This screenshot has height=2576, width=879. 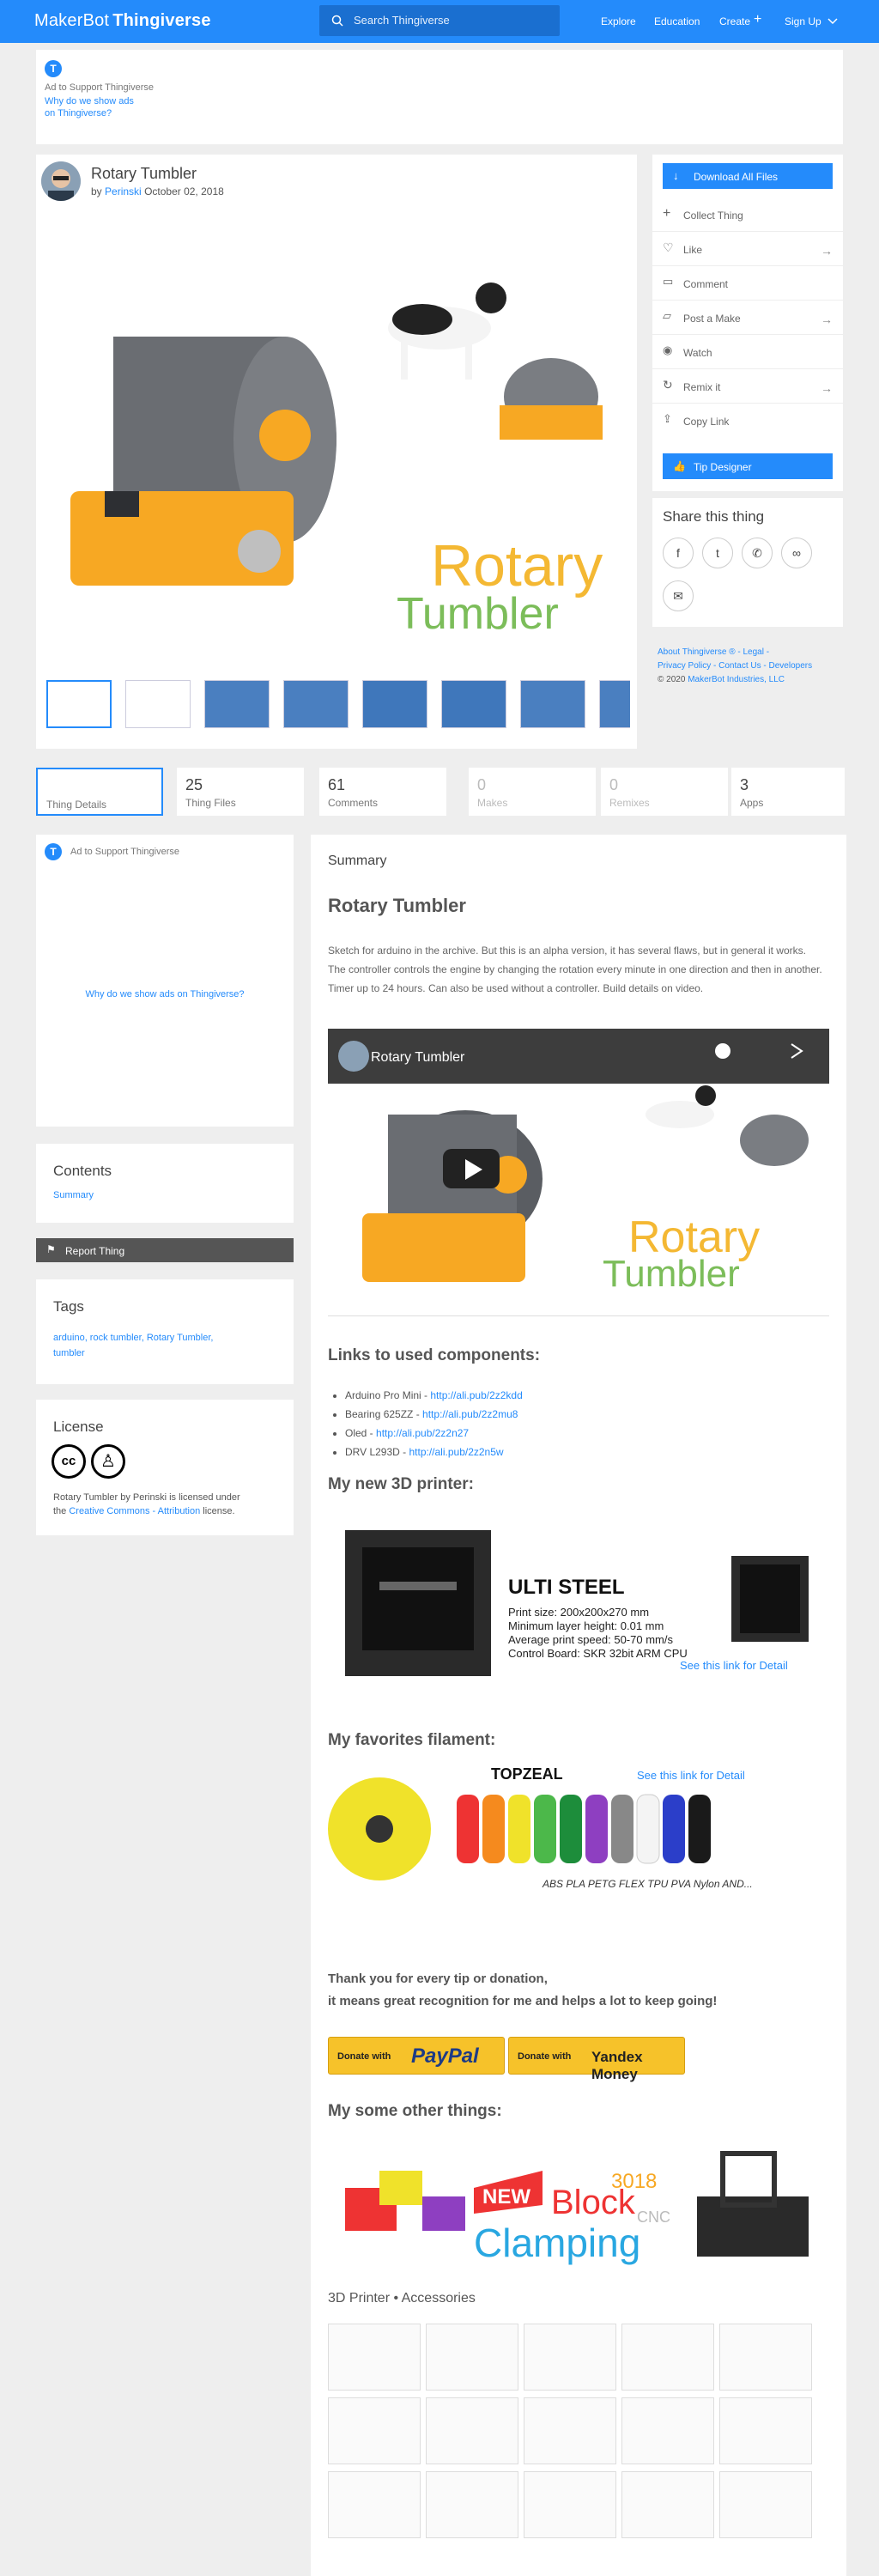 I want to click on other-things-image: NEW Block Clamping 3018 CNC, so click(x=578, y=2208).